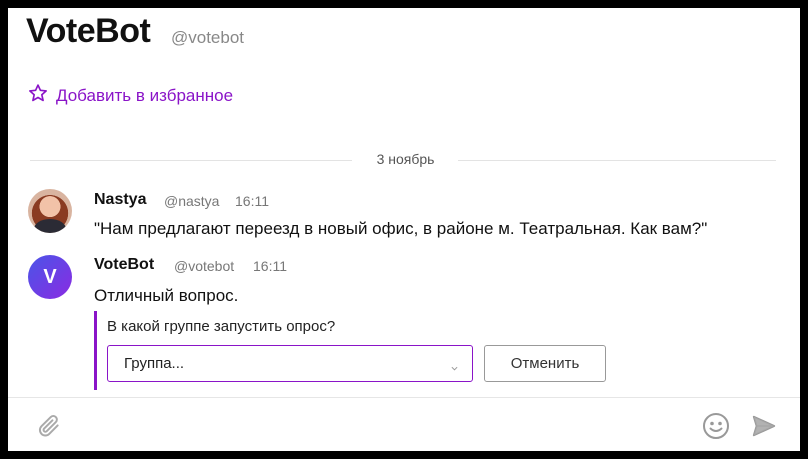 Image resolution: width=808 pixels, height=459 pixels. What do you see at coordinates (166, 295) in the screenshot?
I see `message-text: Отличный вопрос.` at bounding box center [166, 295].